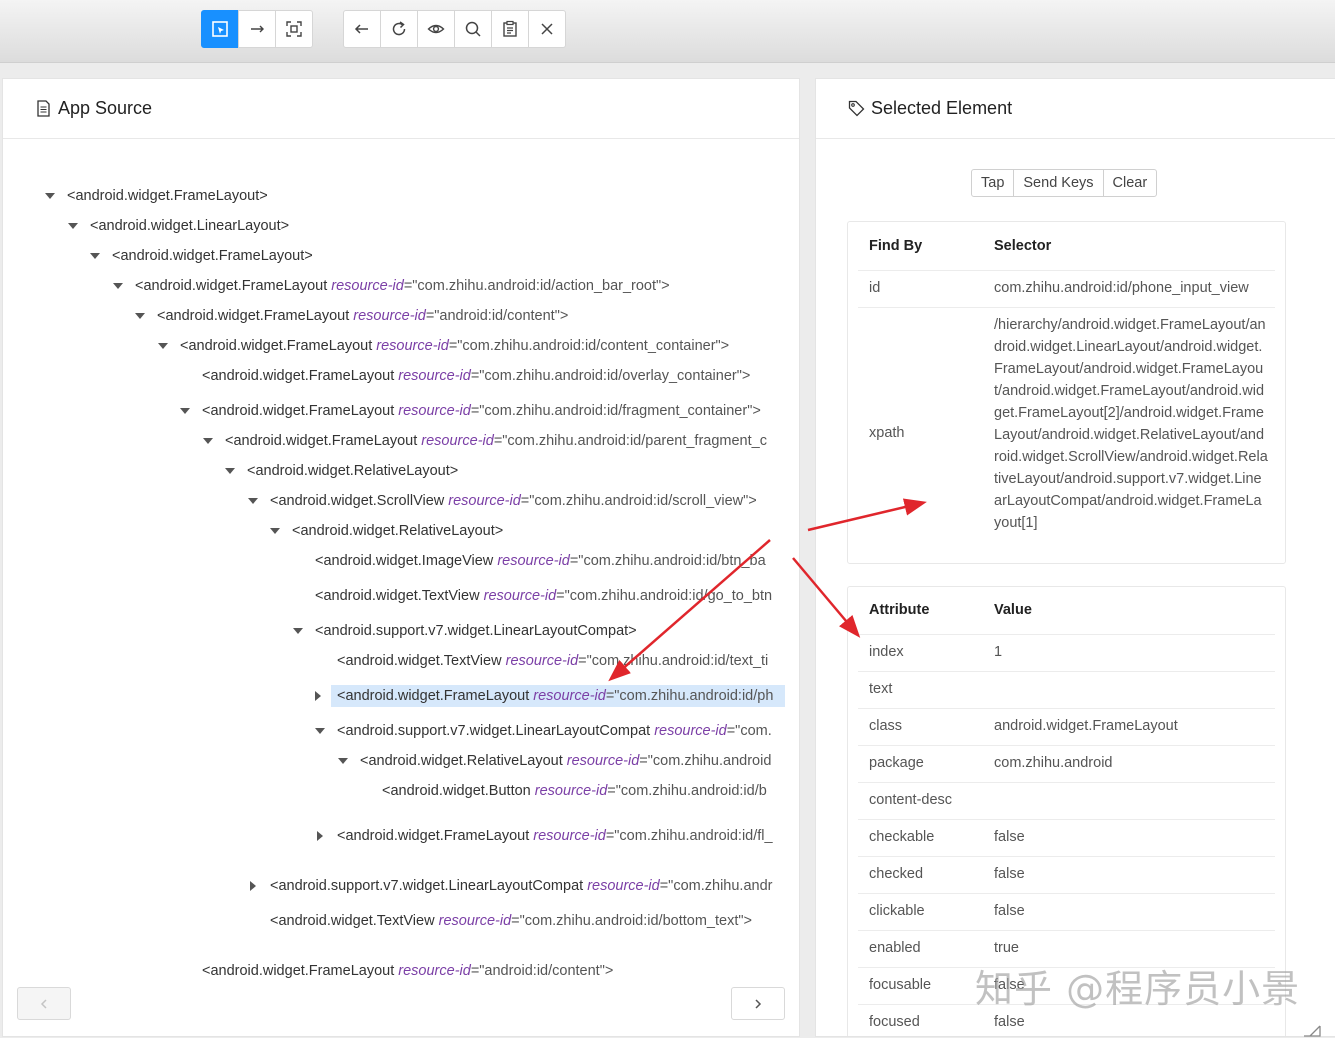 The height and width of the screenshot is (1038, 1335). I want to click on chevron-left-icon, so click(43, 1003).